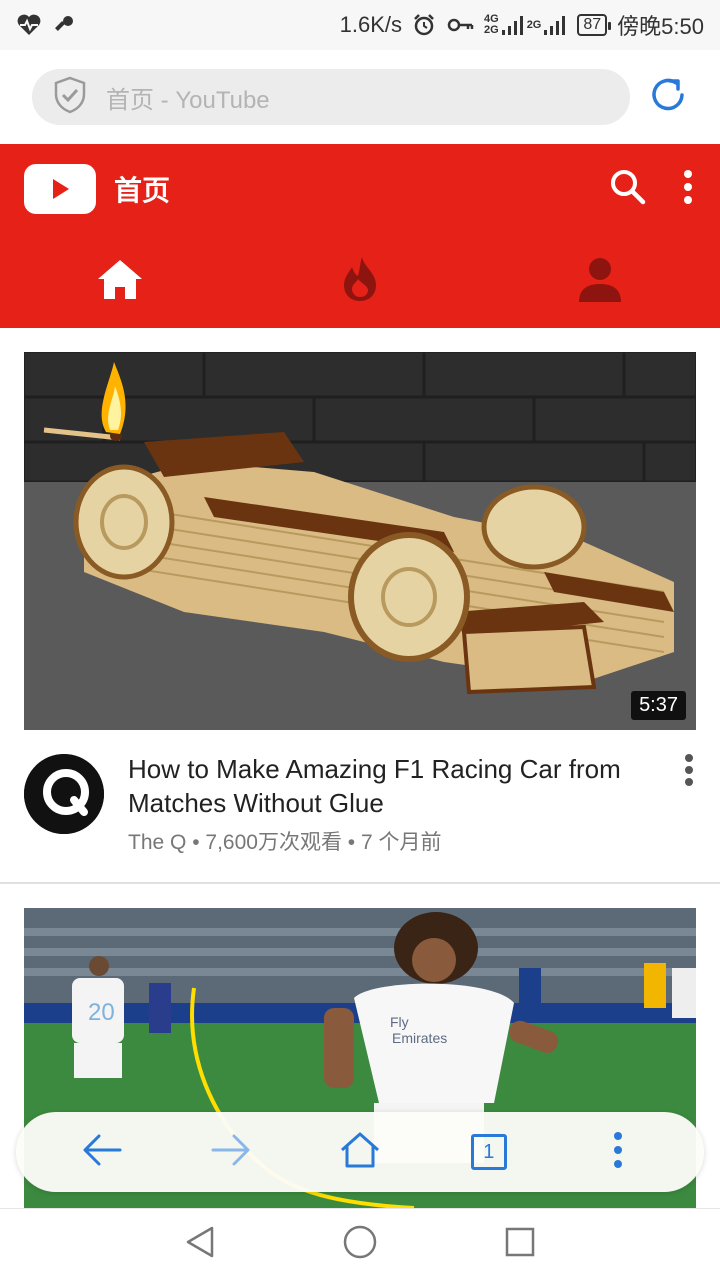 The width and height of the screenshot is (720, 1280). What do you see at coordinates (64, 25) in the screenshot?
I see `key-icon` at bounding box center [64, 25].